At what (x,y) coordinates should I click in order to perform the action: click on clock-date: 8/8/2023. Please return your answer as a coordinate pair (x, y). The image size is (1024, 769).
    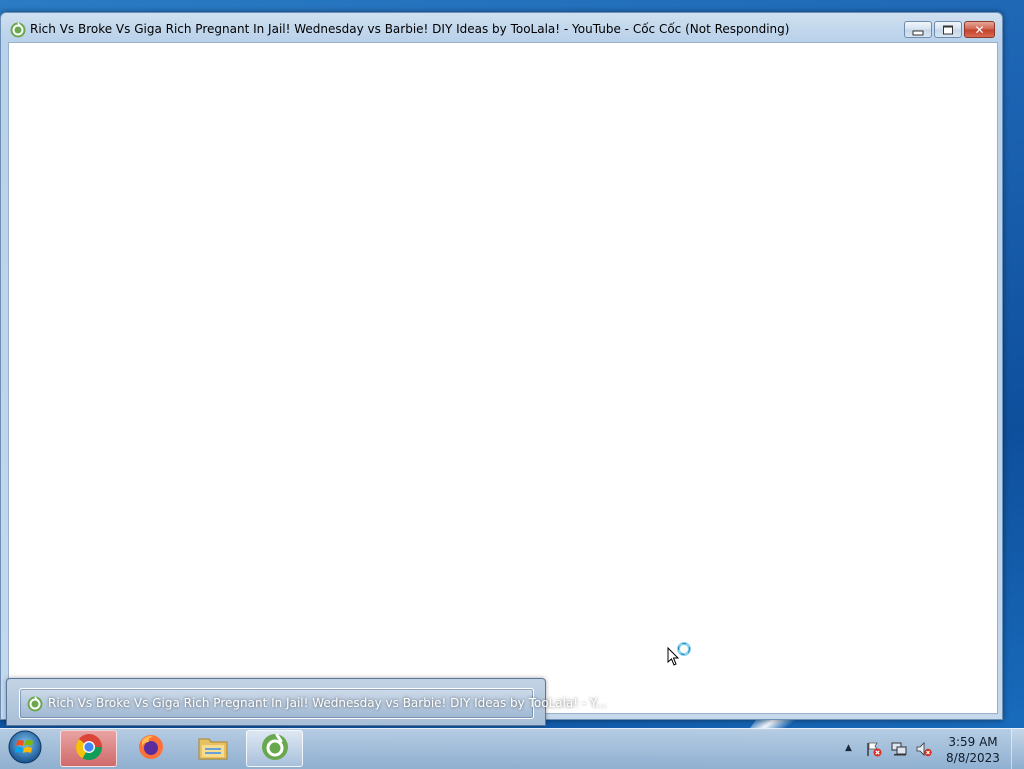
    Looking at the image, I should click on (973, 758).